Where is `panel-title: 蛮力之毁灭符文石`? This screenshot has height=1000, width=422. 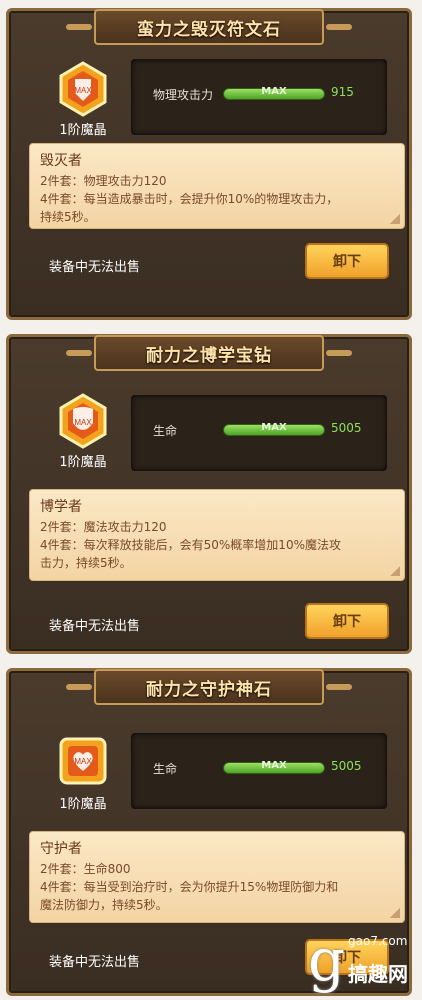
panel-title: 蛮力之毁灭符文石 is located at coordinates (209, 27).